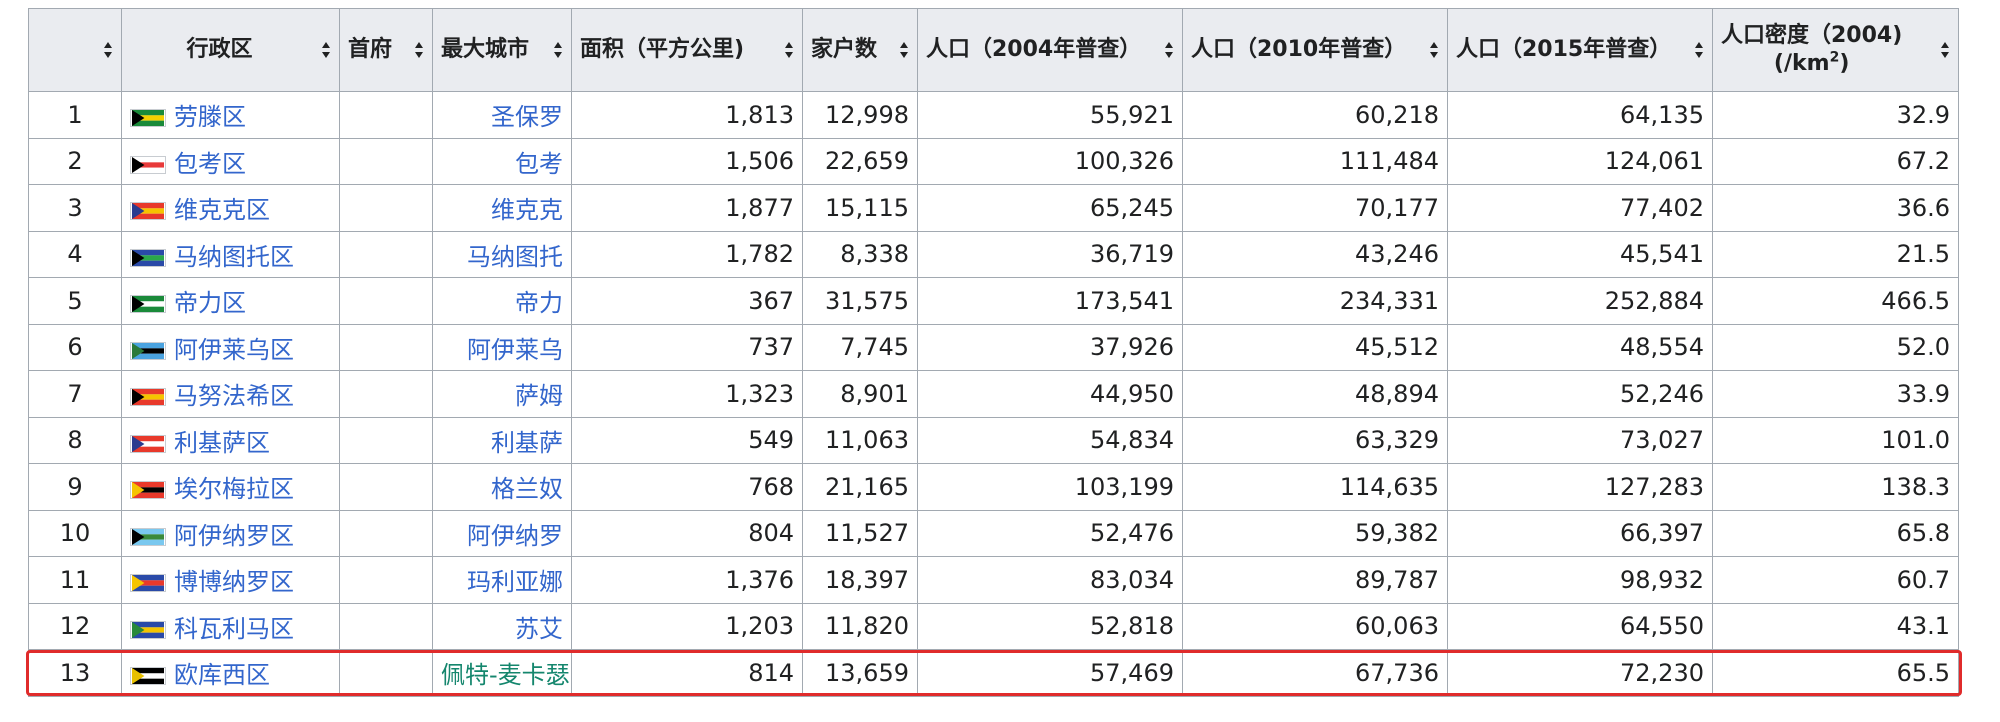 Image resolution: width=2000 pixels, height=722 pixels. Describe the element at coordinates (234, 629) in the screenshot. I see `district-link: 科瓦利马区` at that location.